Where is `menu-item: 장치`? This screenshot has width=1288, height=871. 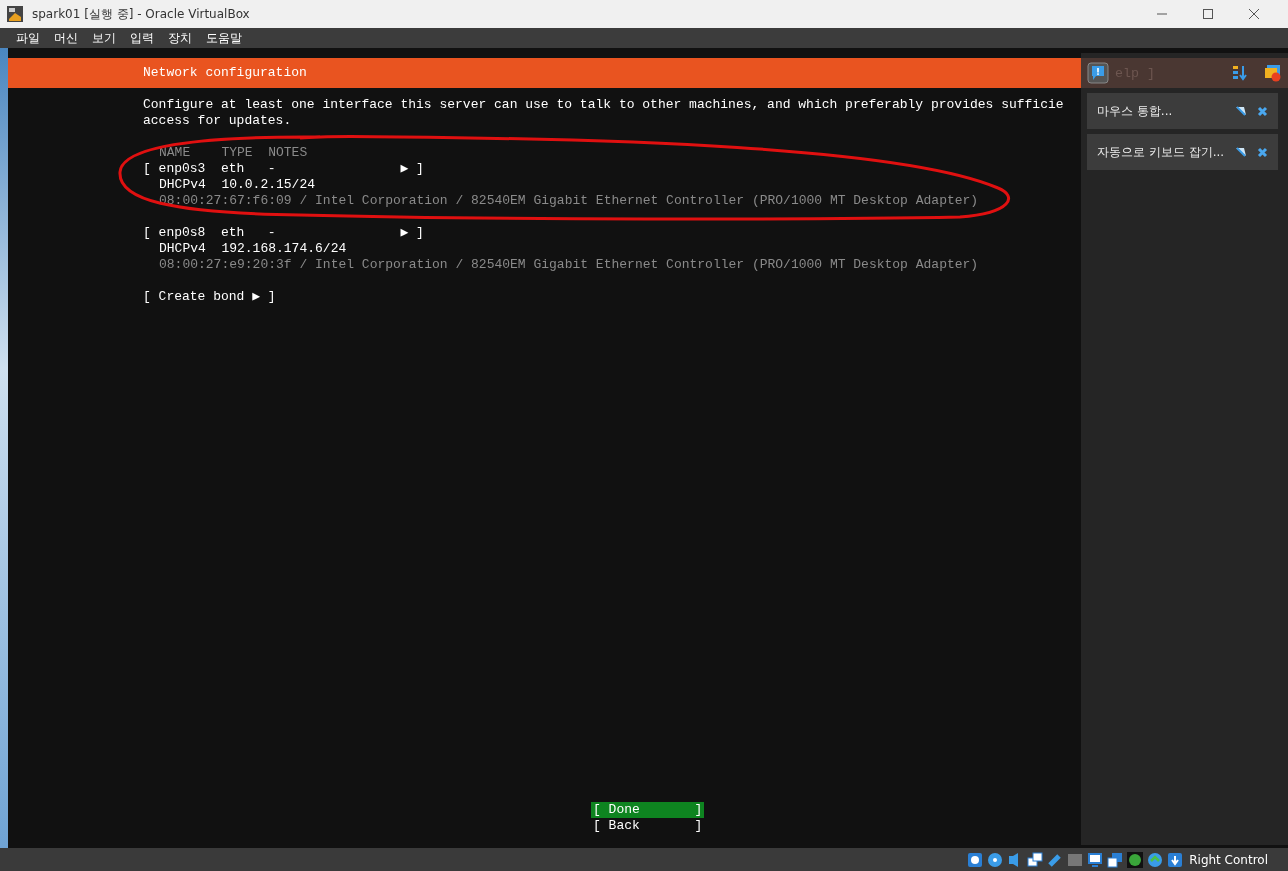
menu-item: 장치 is located at coordinates (180, 38).